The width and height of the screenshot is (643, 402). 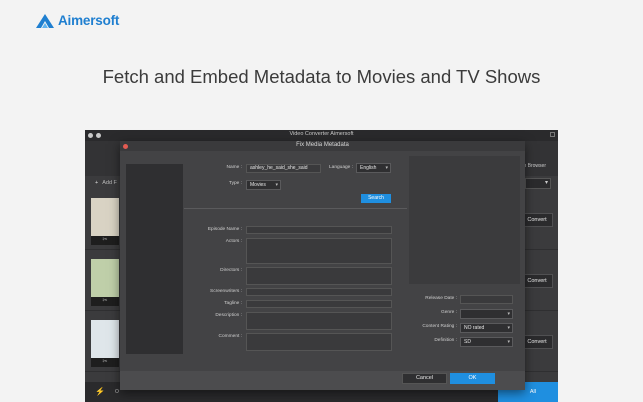 I want to click on release-date-label: Release Date :, so click(x=441, y=298).